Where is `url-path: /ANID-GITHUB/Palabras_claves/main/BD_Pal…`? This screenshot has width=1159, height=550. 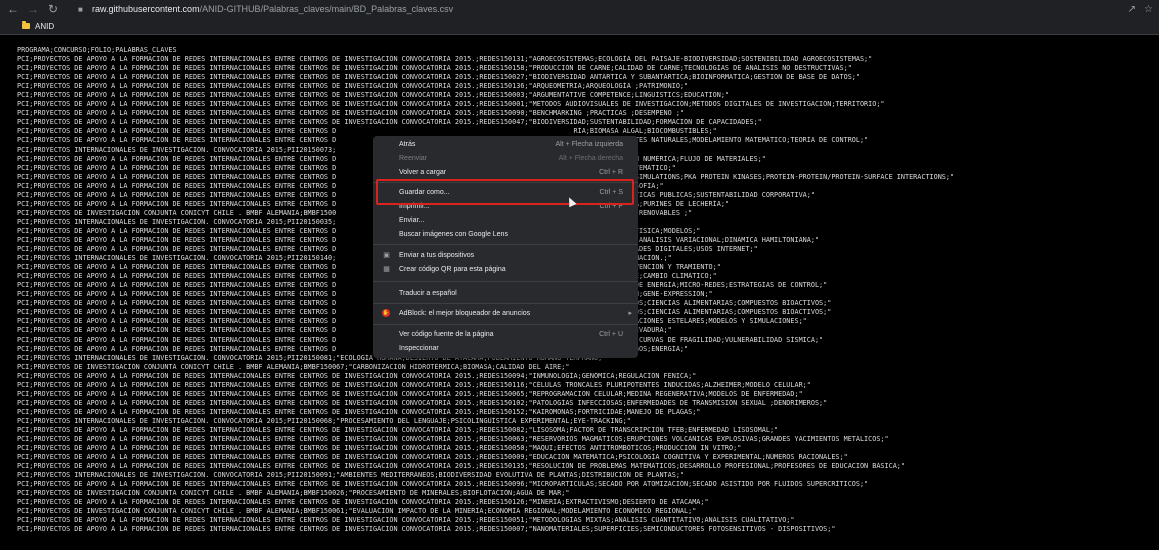
url-path: /ANID-GITHUB/Palabras_claves/main/BD_Pal… is located at coordinates (326, 9).